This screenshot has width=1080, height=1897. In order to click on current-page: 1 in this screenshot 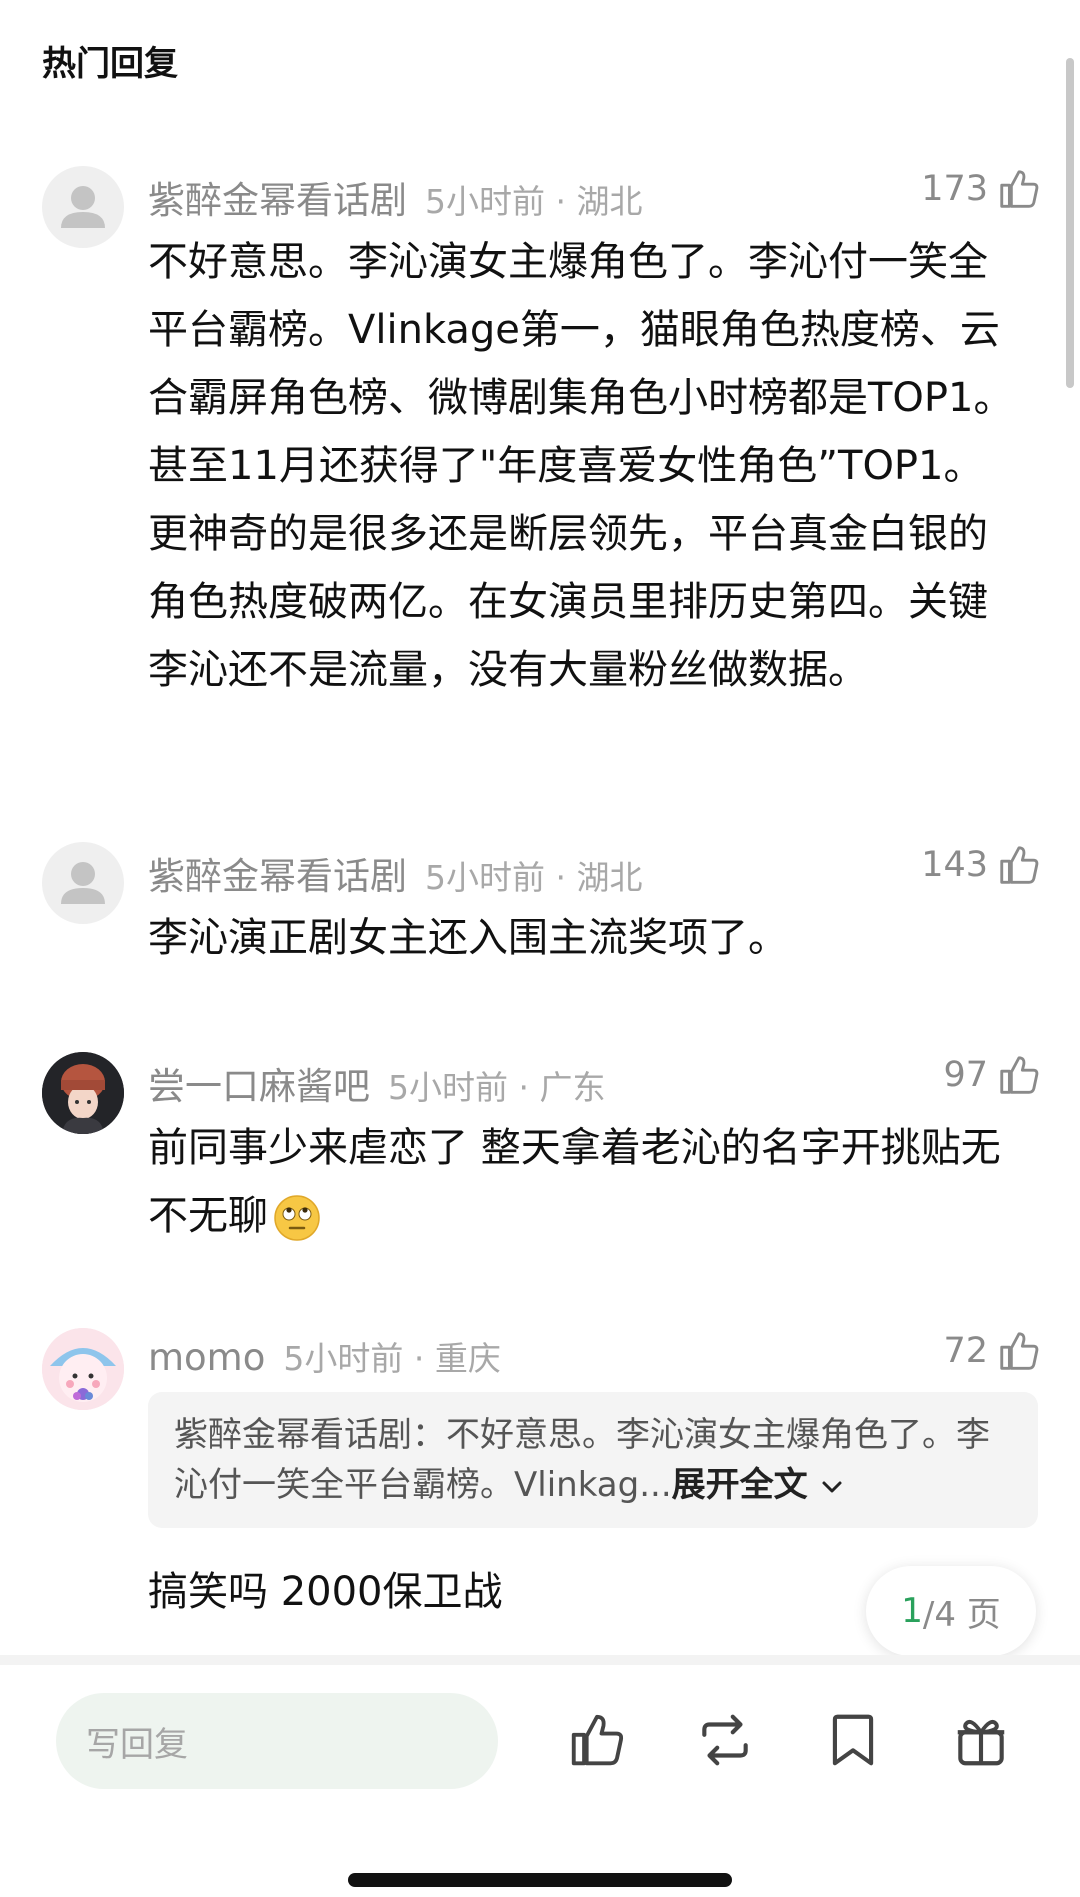, I will do `click(912, 1611)`.